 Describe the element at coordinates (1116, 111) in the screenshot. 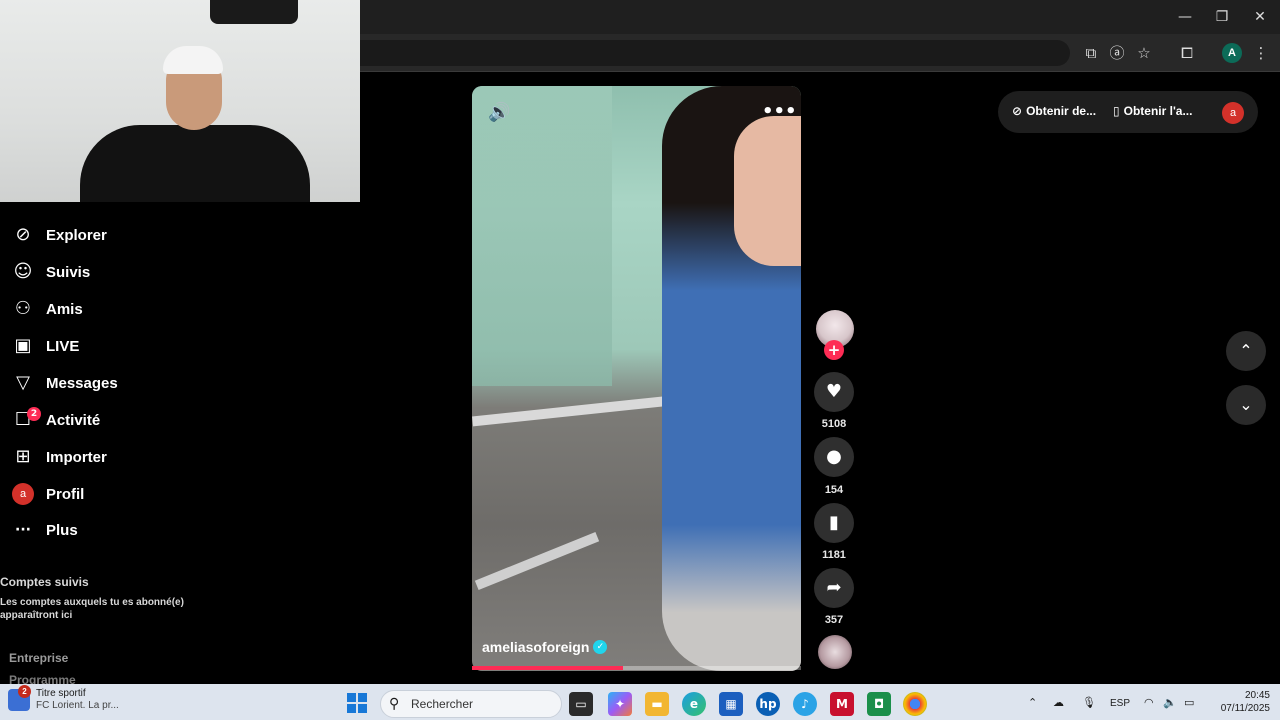

I see `phone-icon: ▯` at that location.